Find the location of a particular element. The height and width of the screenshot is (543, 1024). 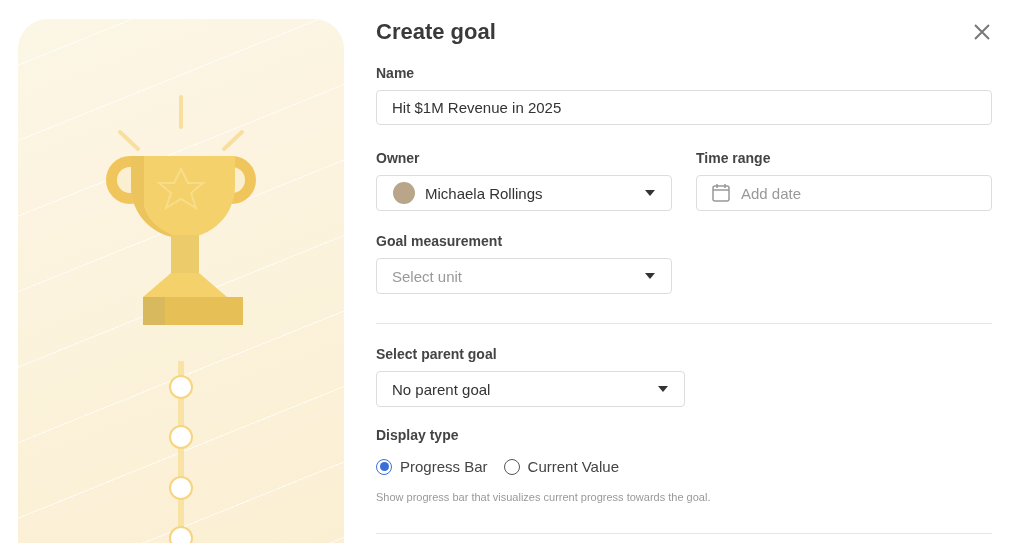

date-input: Add date is located at coordinates (844, 193).